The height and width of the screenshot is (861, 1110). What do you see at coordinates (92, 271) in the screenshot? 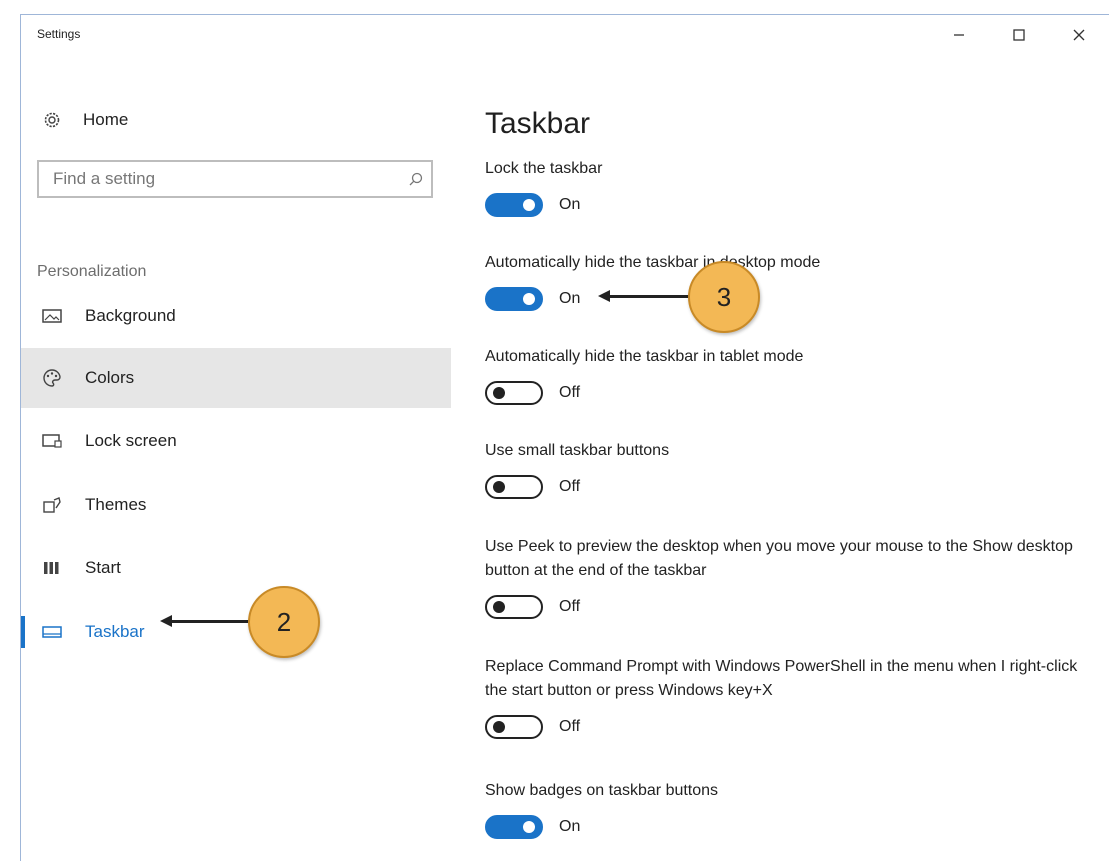
I see `section-heading: Personalization` at bounding box center [92, 271].